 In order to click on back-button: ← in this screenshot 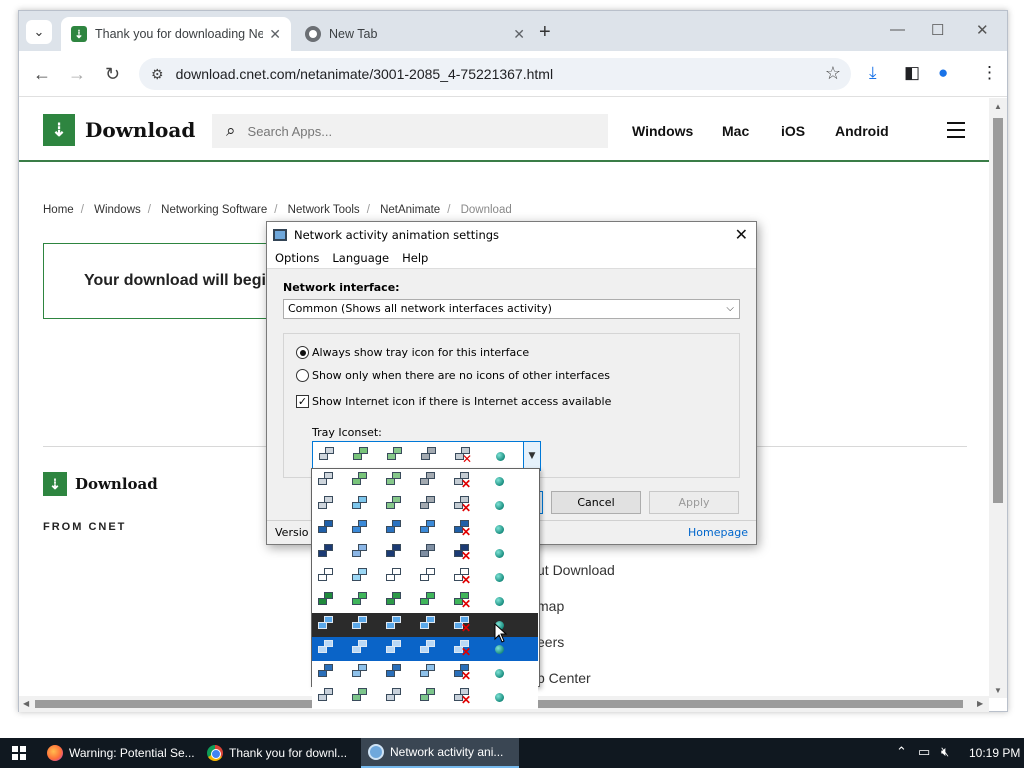, I will do `click(42, 74)`.